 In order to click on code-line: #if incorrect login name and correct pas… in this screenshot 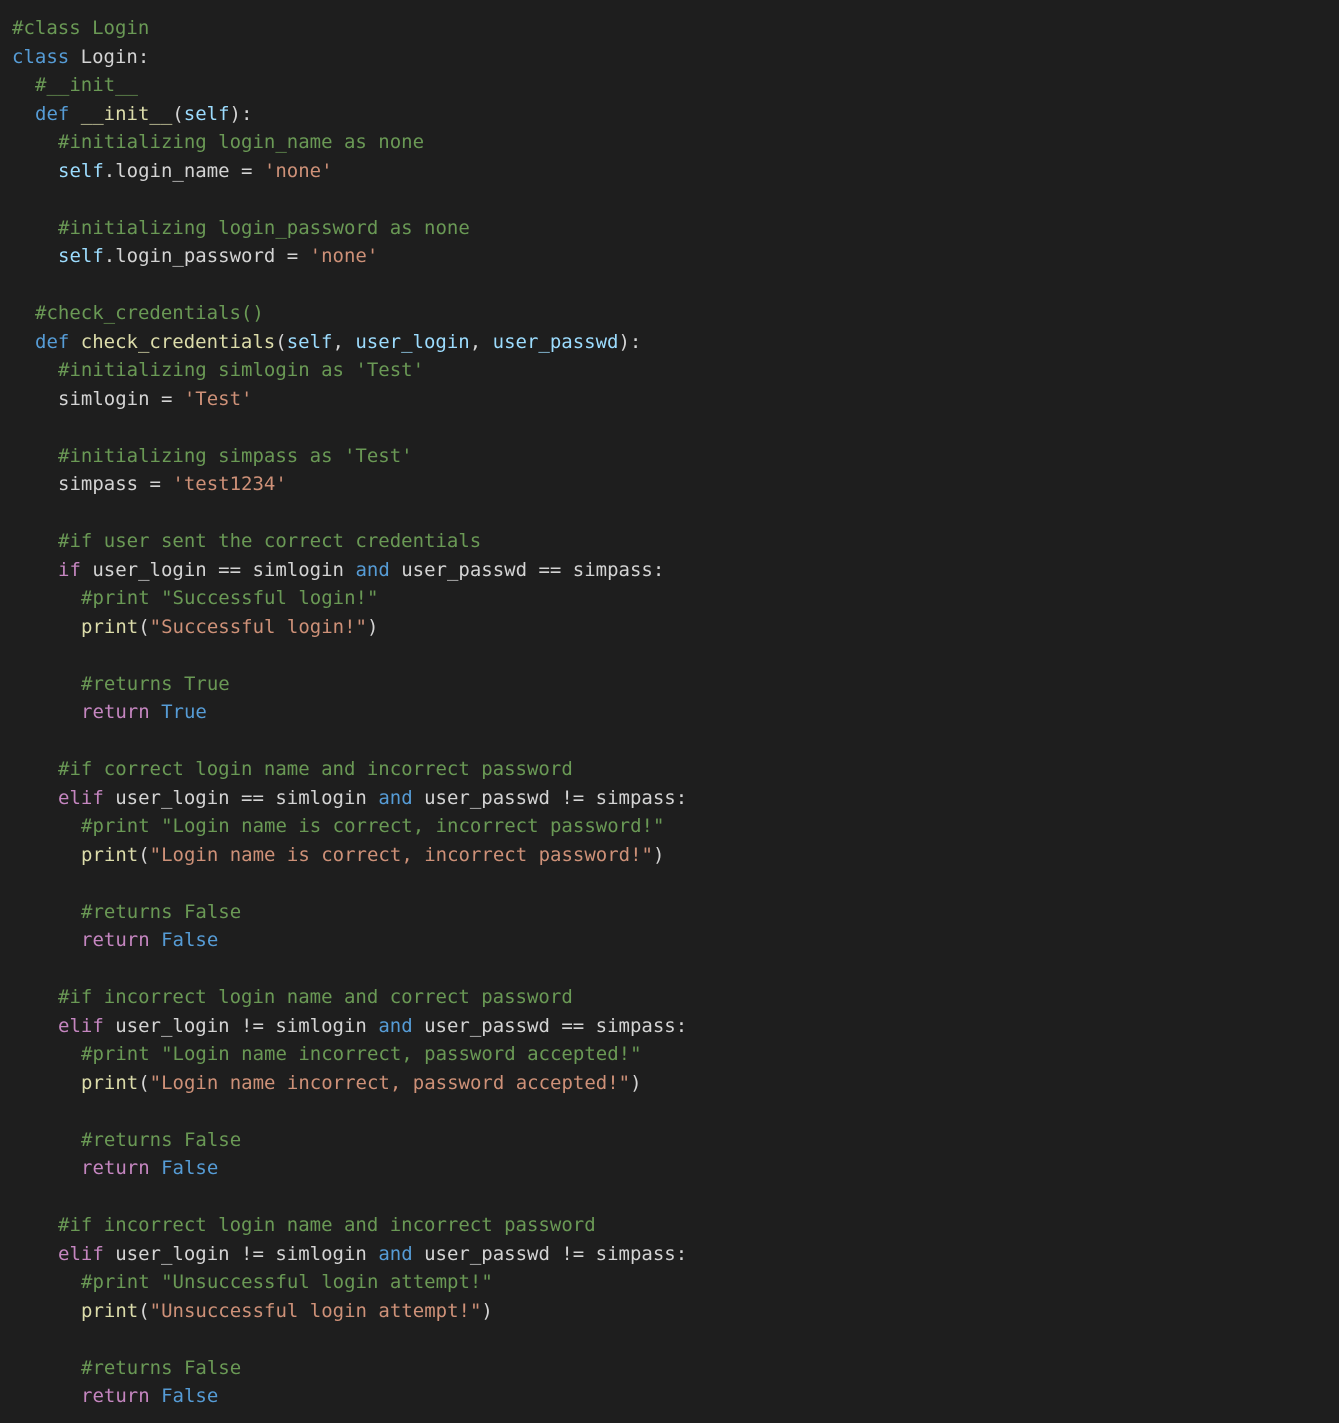, I will do `click(675, 997)`.